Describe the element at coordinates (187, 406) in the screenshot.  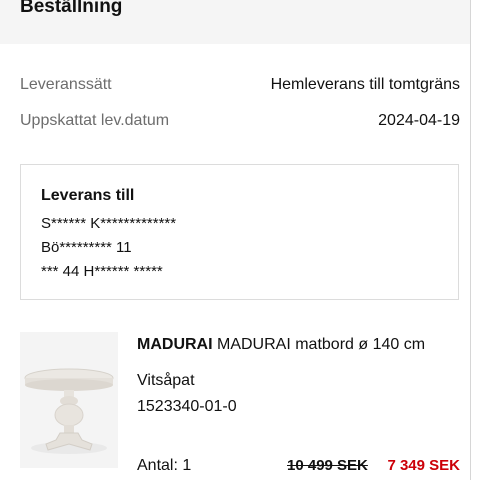
I see `product-article-number: 1523340-01-0` at that location.